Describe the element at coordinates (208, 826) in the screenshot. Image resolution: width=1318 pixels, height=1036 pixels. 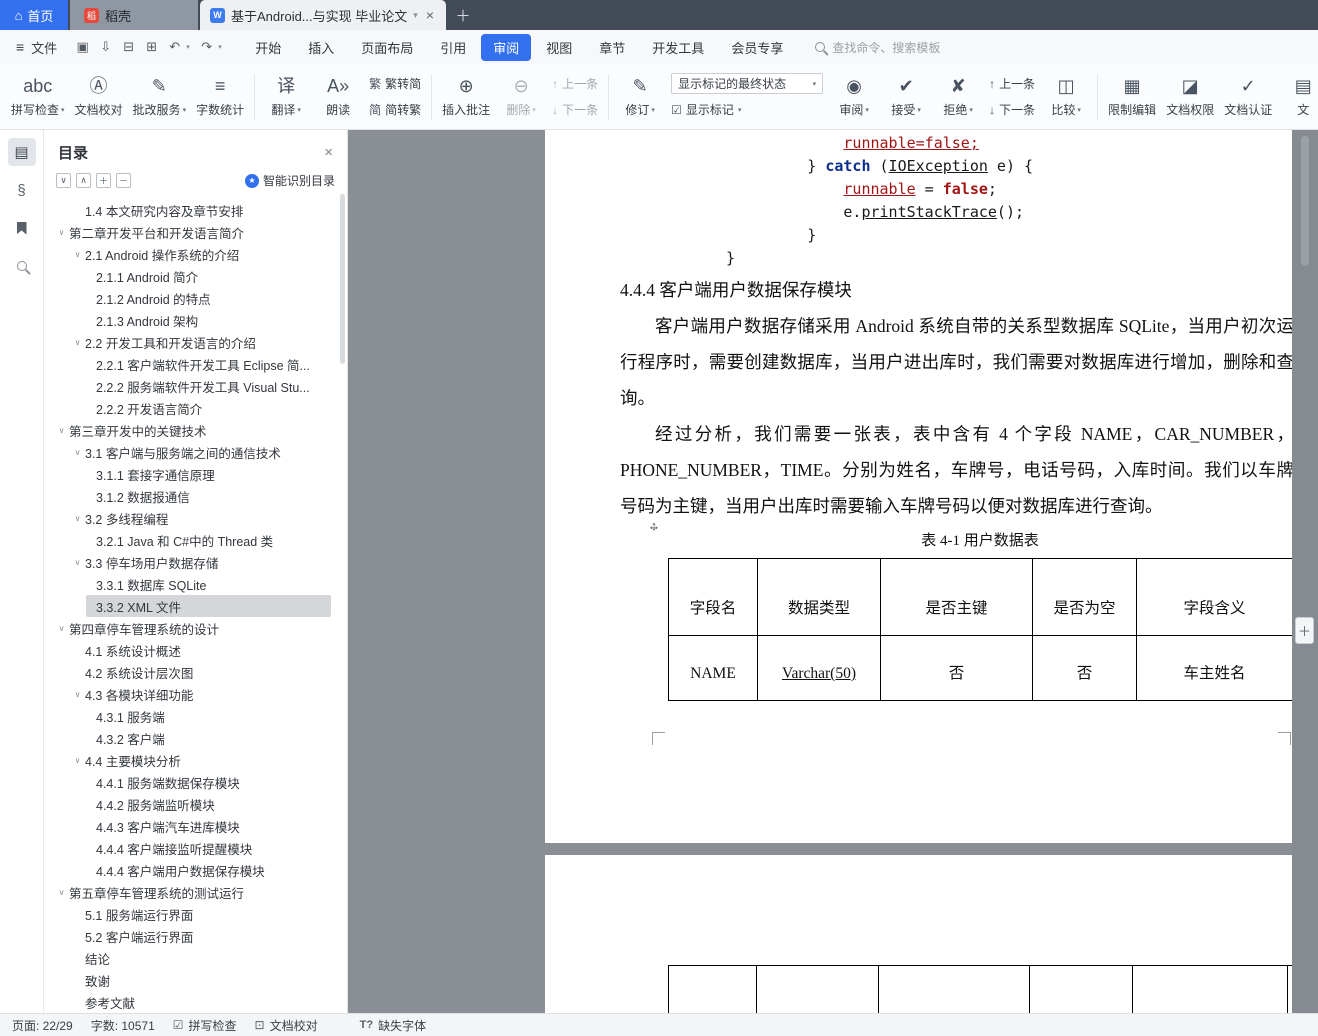
I see `toc-item: 4.4.3 客户端汽车进库模块` at that location.